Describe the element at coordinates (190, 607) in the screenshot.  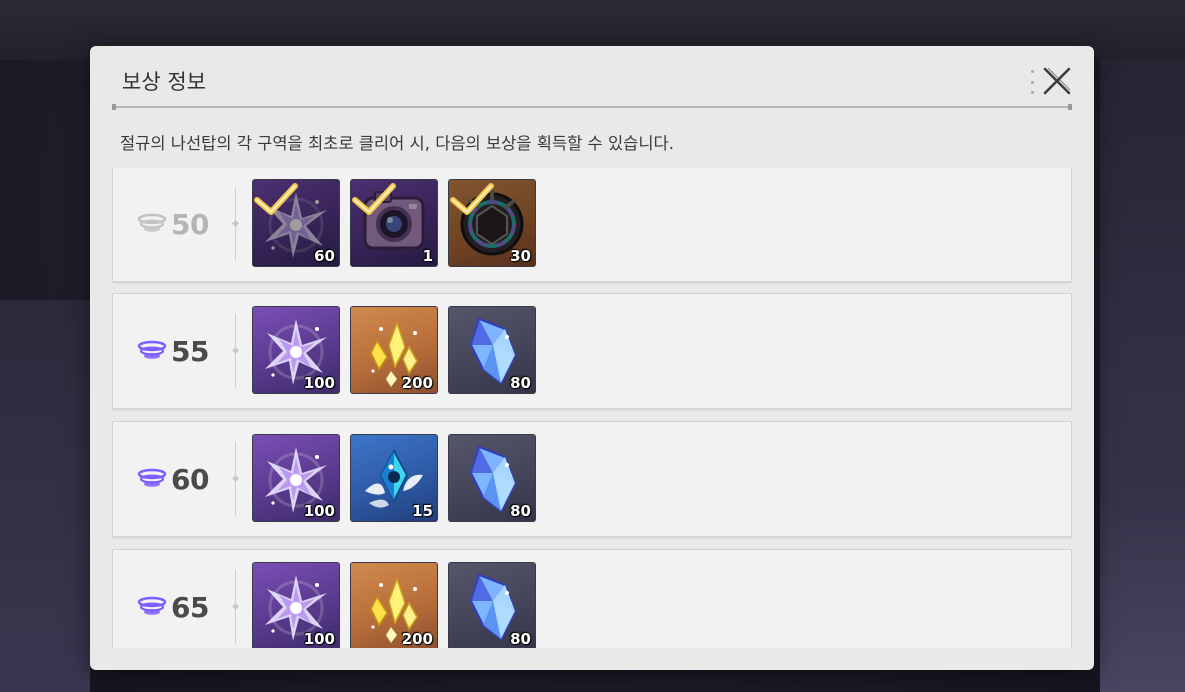
I see `stage-number: 65` at that location.